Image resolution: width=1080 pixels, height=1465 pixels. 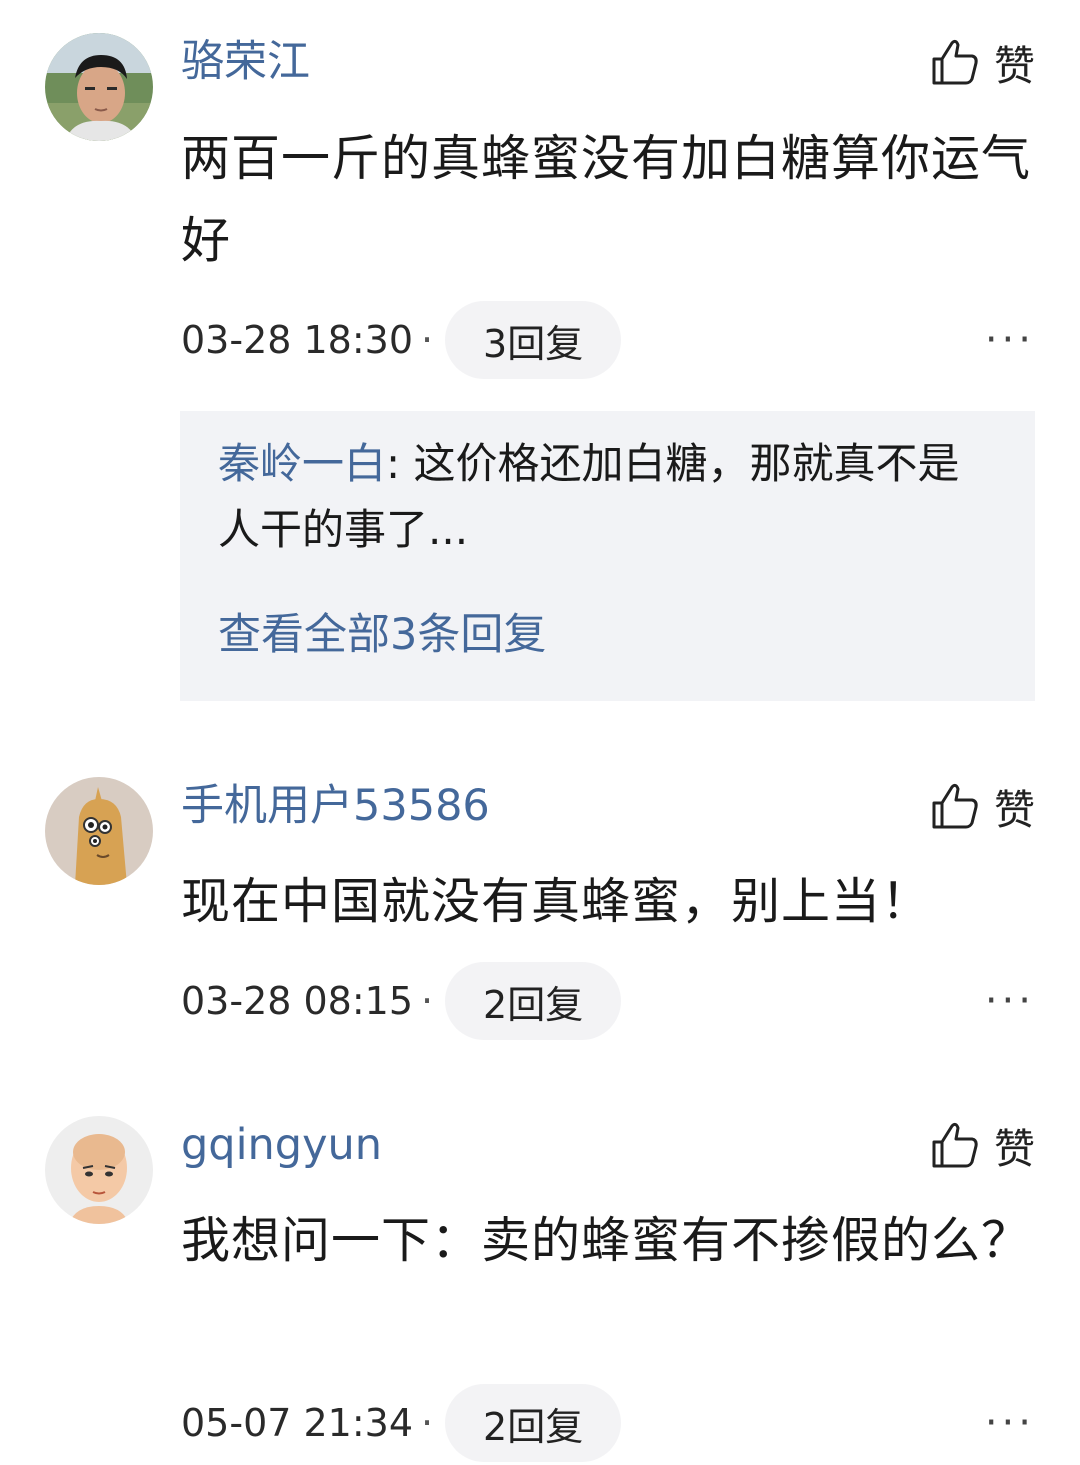 I want to click on comment-meta: 03-28 18:30 · 3回复, so click(x=401, y=340).